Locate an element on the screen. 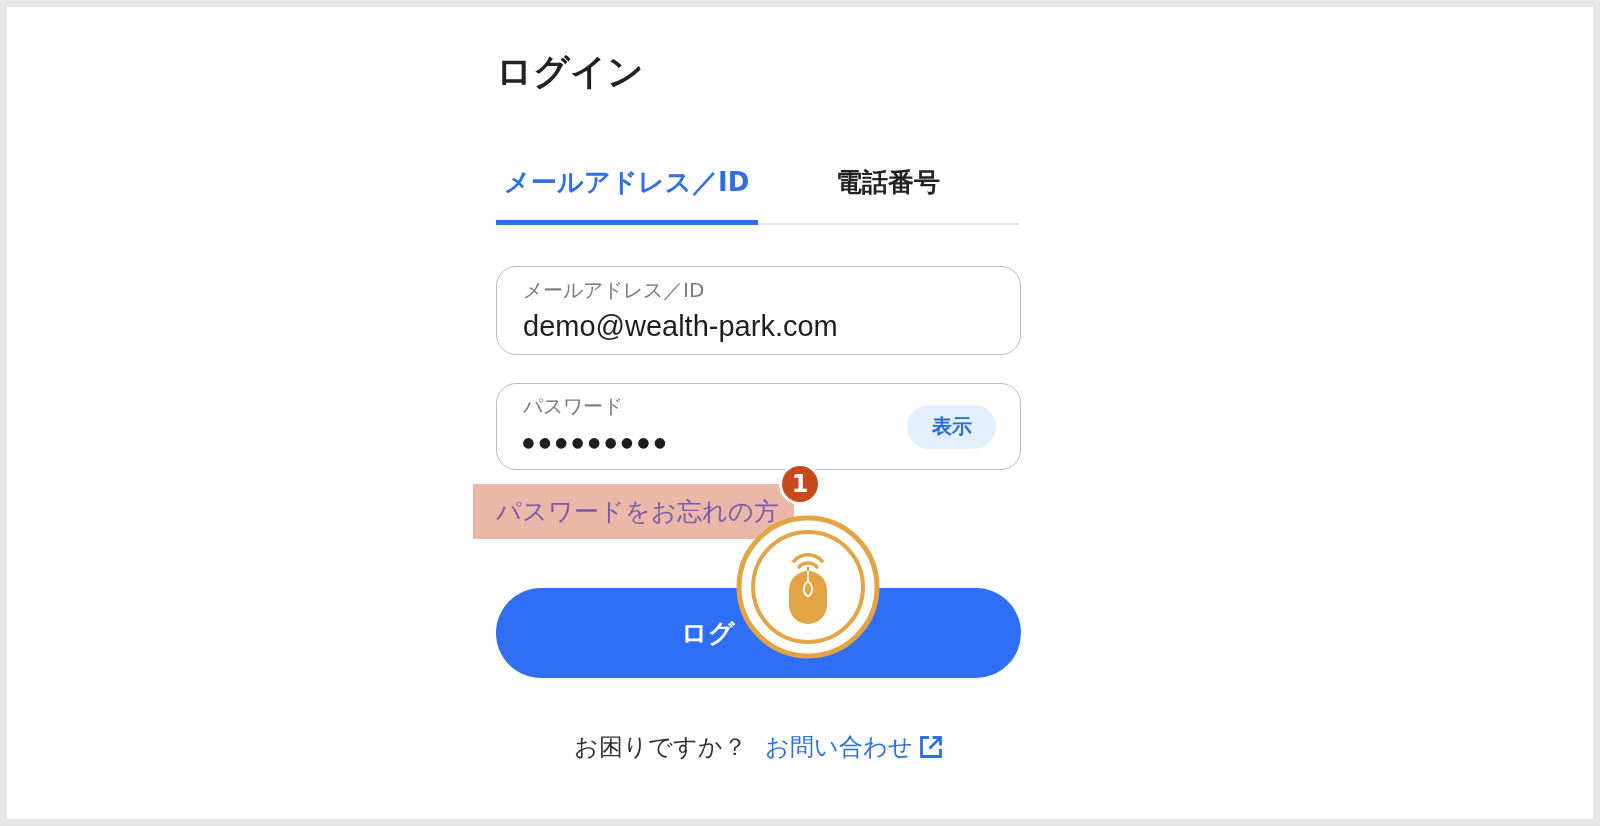 The image size is (1600, 826). page-title: ログイン is located at coordinates (570, 72).